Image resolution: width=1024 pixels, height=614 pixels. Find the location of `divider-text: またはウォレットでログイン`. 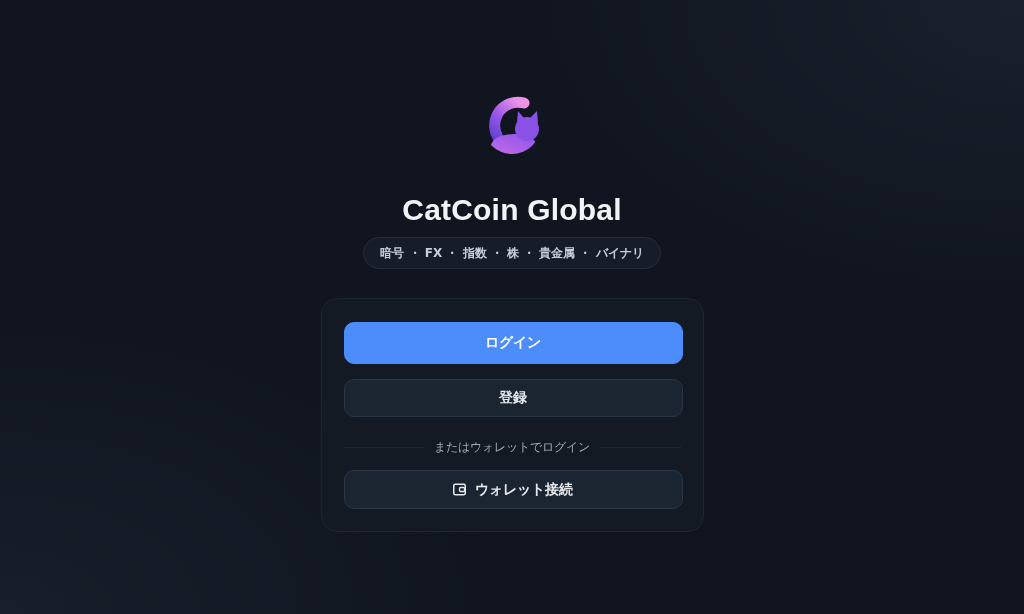

divider-text: またはウォレットでログイン is located at coordinates (512, 447).